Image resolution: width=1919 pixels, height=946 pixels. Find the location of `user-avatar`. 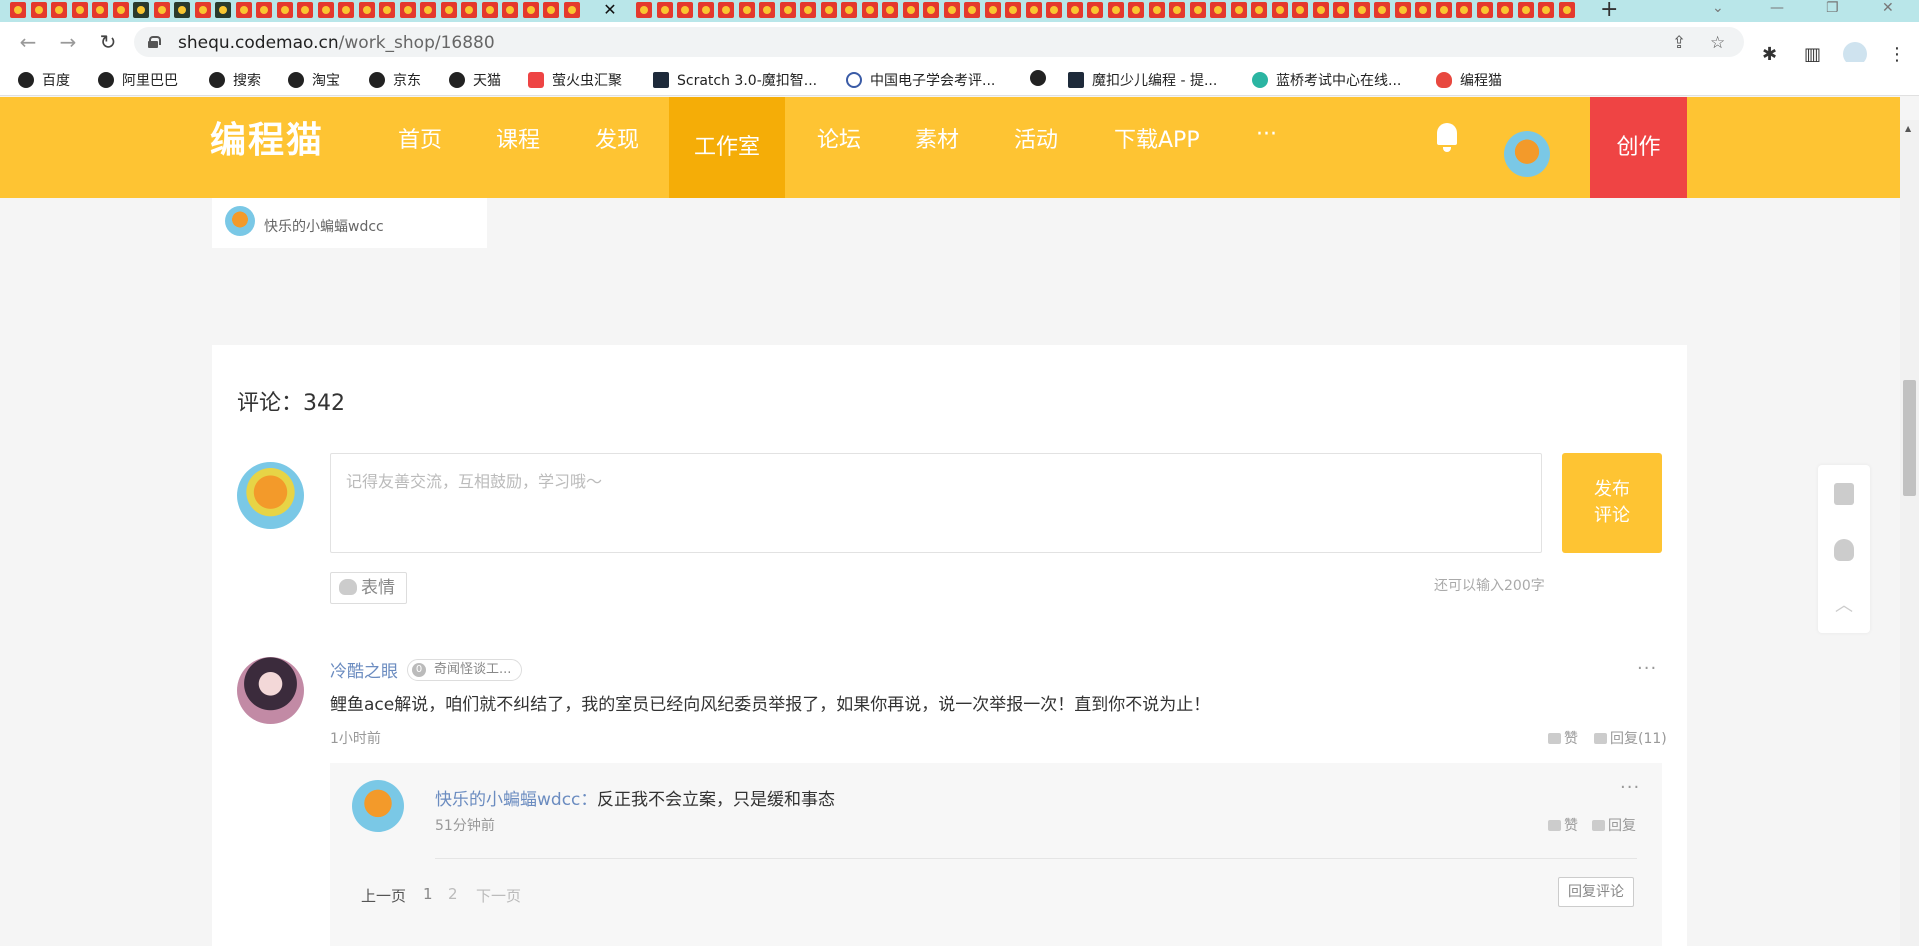

user-avatar is located at coordinates (1527, 154).